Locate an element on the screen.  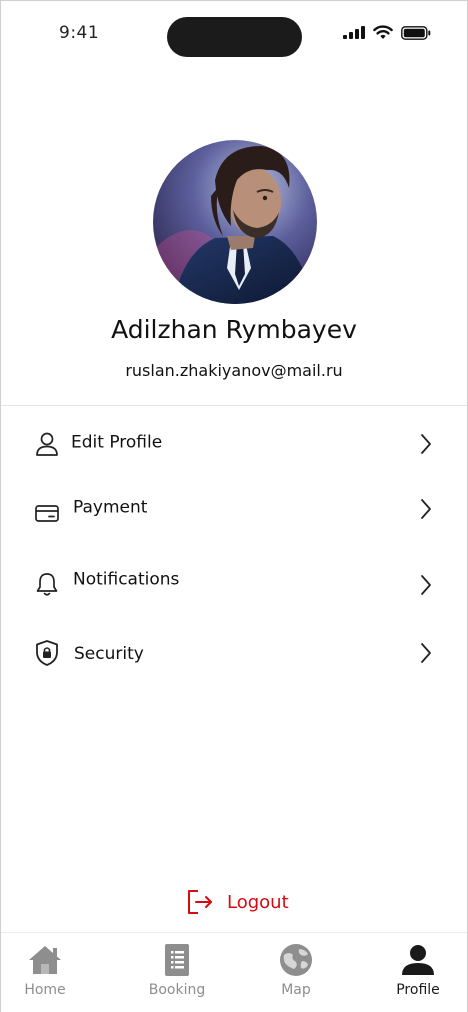
status-icons is located at coordinates (387, 32).